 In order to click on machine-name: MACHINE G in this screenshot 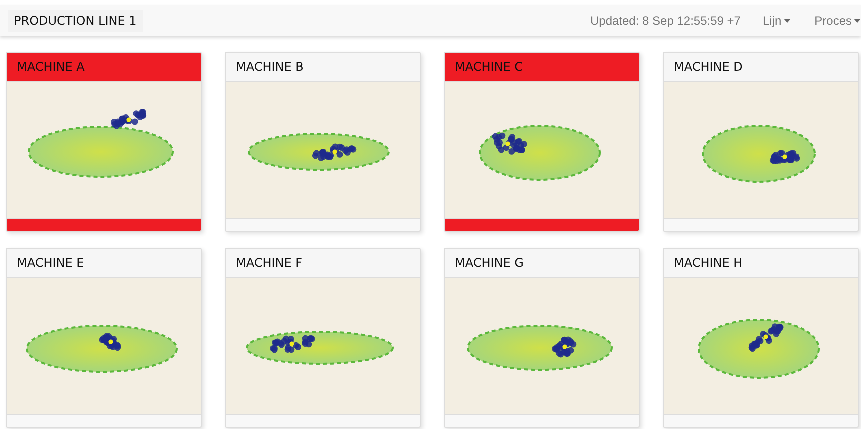, I will do `click(489, 263)`.